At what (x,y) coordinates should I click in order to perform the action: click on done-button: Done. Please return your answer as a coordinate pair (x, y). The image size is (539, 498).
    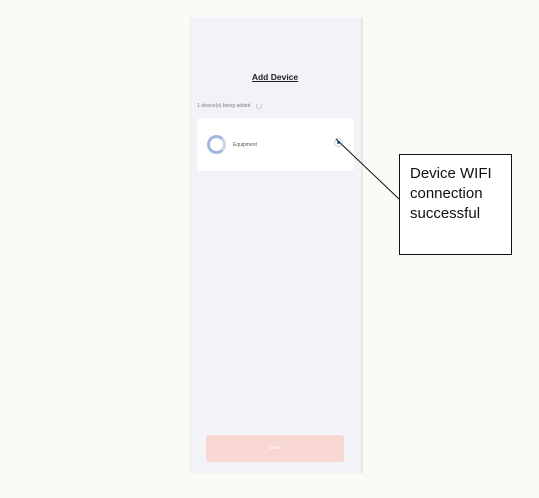
    Looking at the image, I should click on (275, 448).